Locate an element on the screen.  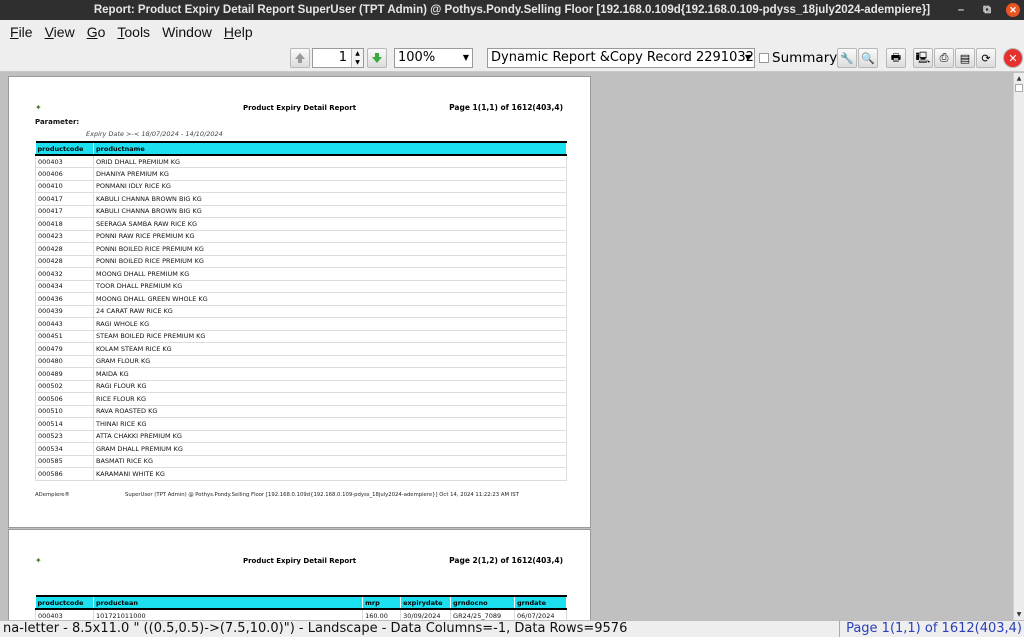
scroll-up-icon: ▲ is located at coordinates (1019, 78).